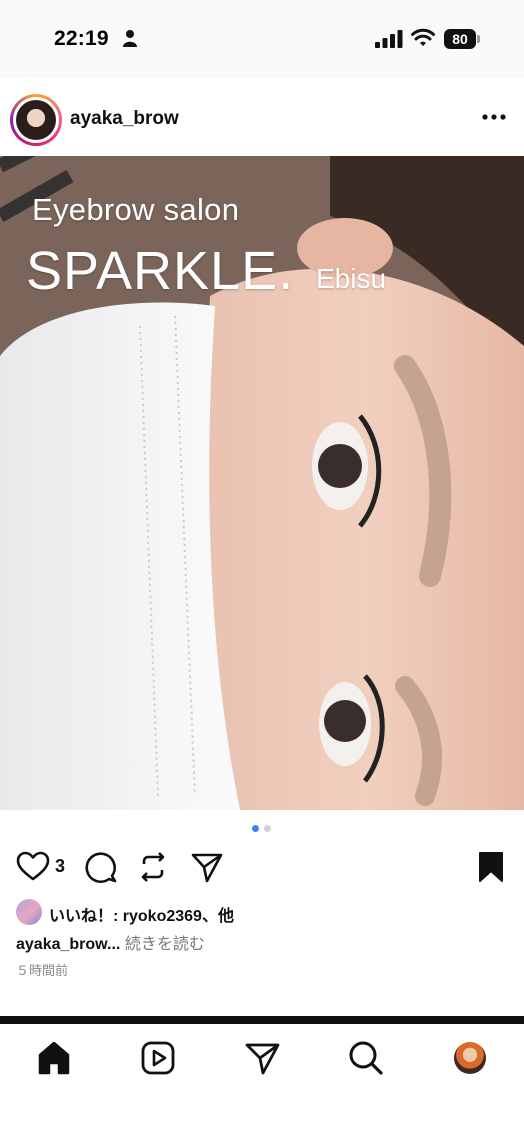  I want to click on repost-icon, so click(153, 867).